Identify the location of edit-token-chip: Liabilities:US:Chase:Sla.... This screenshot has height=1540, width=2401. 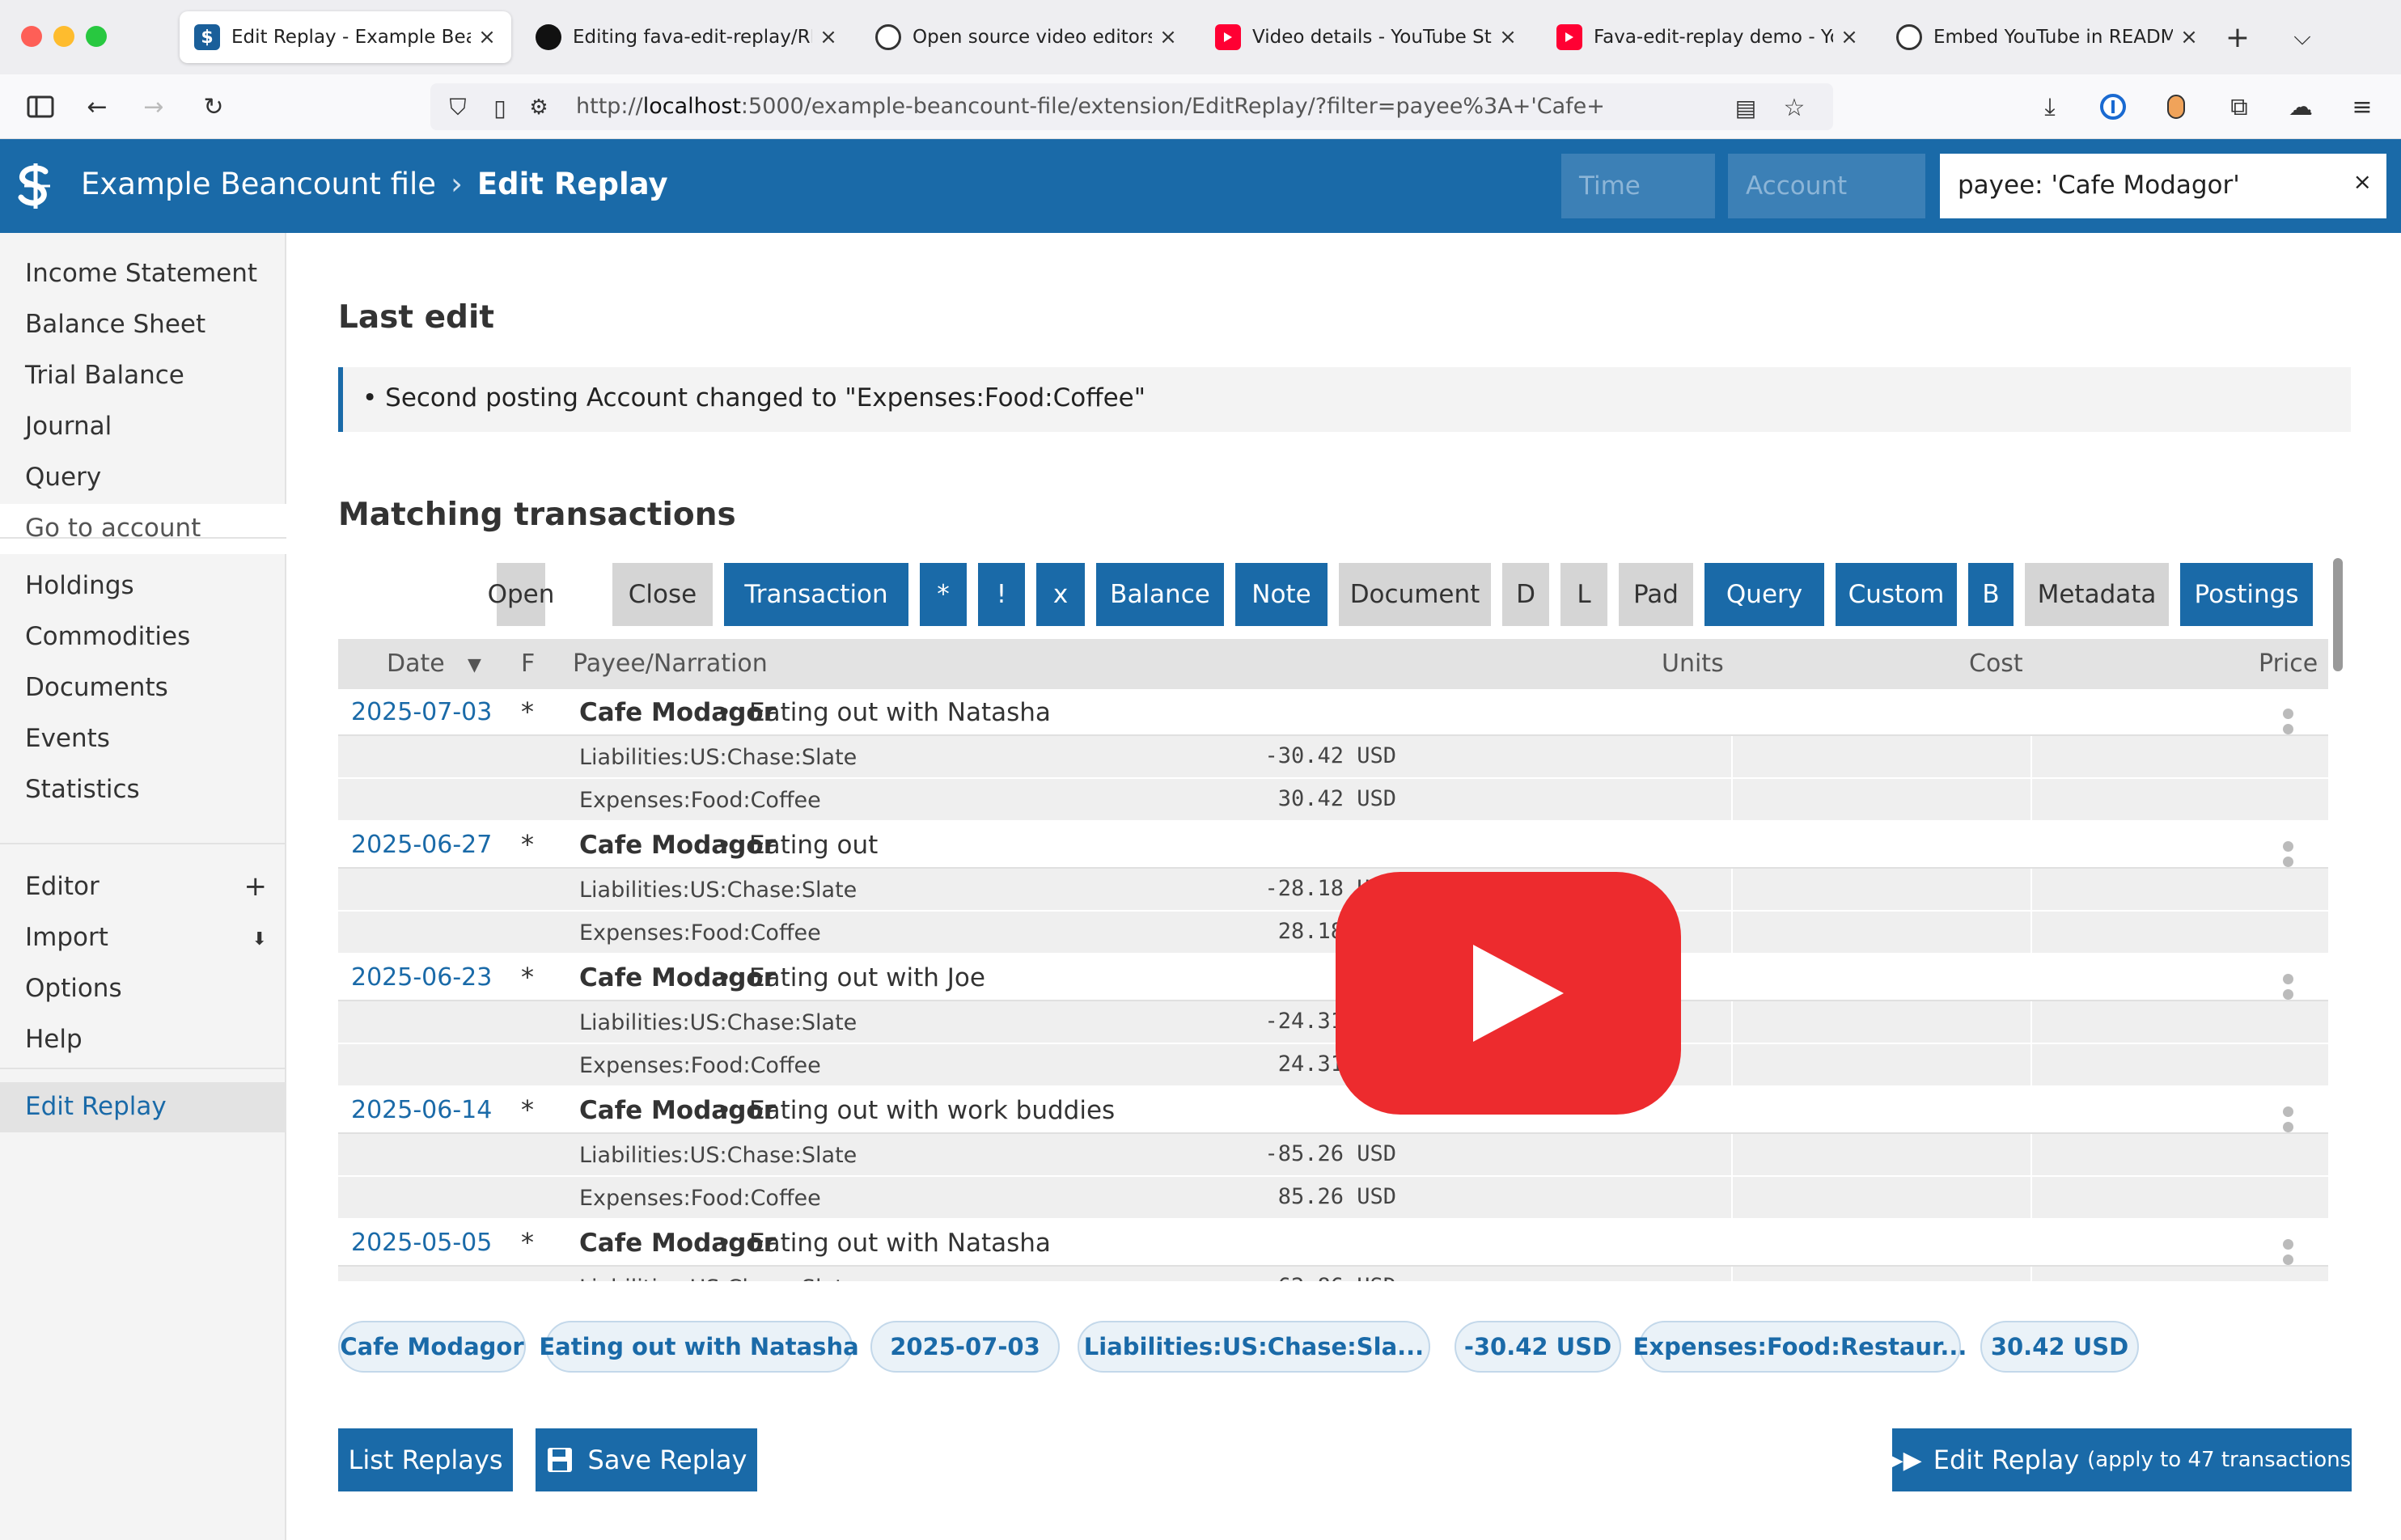
(1254, 1347).